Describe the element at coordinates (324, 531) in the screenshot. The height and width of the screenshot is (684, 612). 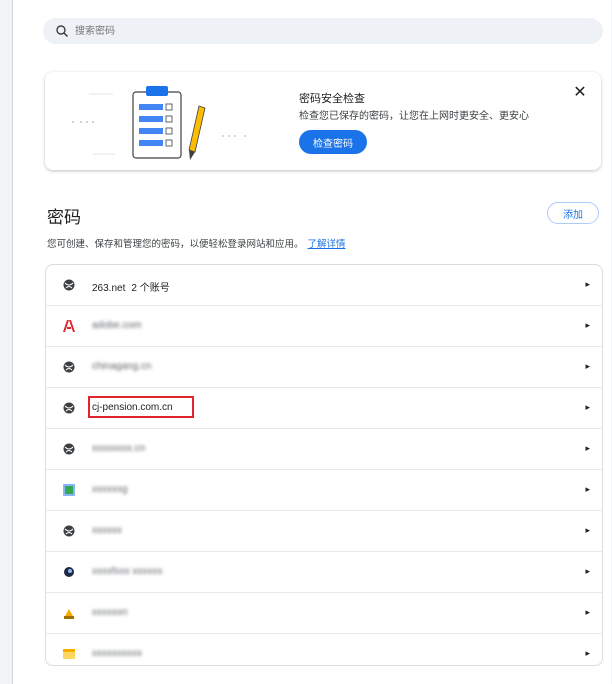
I see `password-row-7: xxxxxx ▸` at that location.